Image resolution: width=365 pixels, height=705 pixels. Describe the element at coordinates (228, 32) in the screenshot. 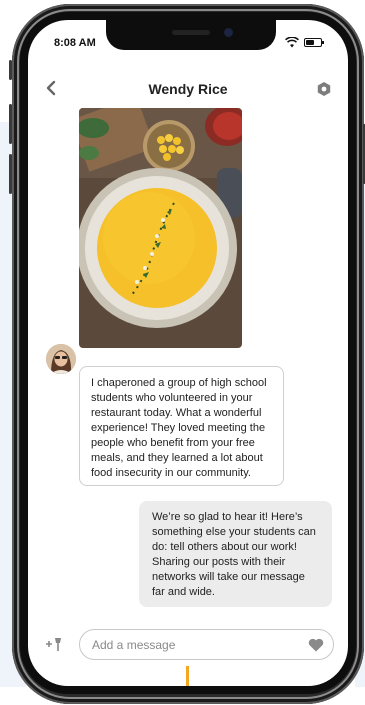

I see `front-camera` at that location.